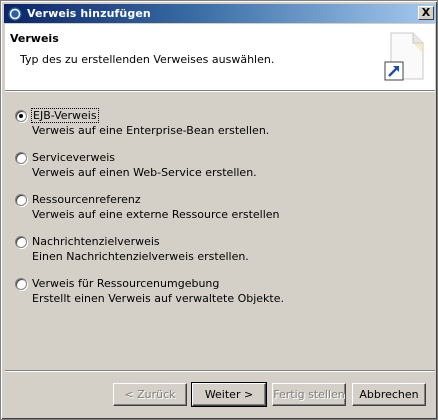 The image size is (438, 420). Describe the element at coordinates (21, 284) in the screenshot. I see `radio-resource-environment-reference` at that location.